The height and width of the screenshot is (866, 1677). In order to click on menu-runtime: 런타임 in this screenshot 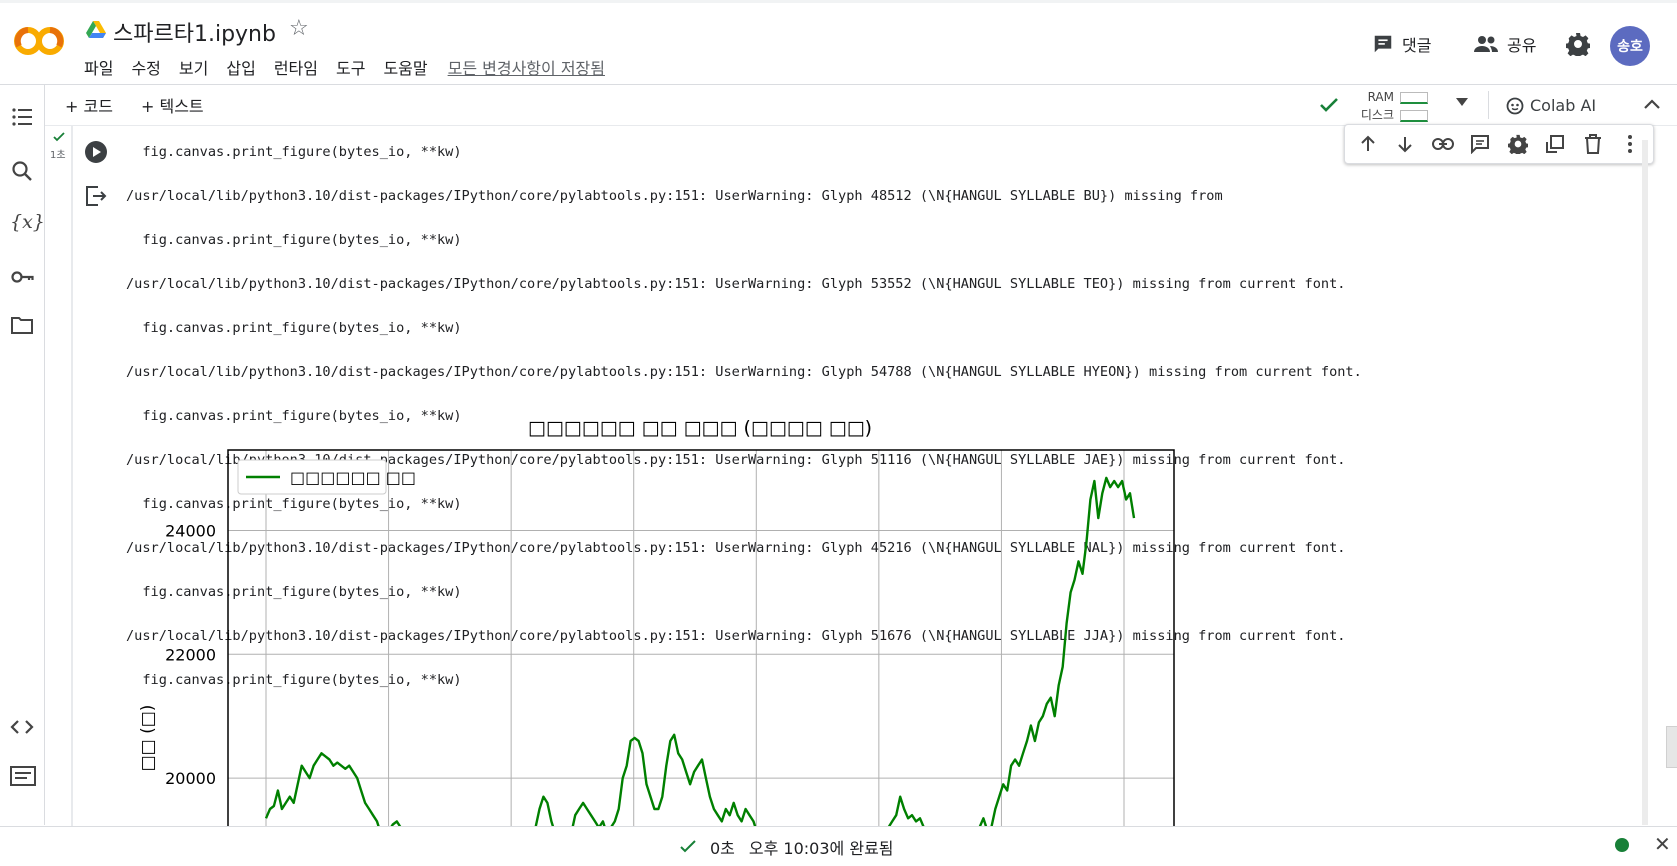, I will do `click(296, 67)`.